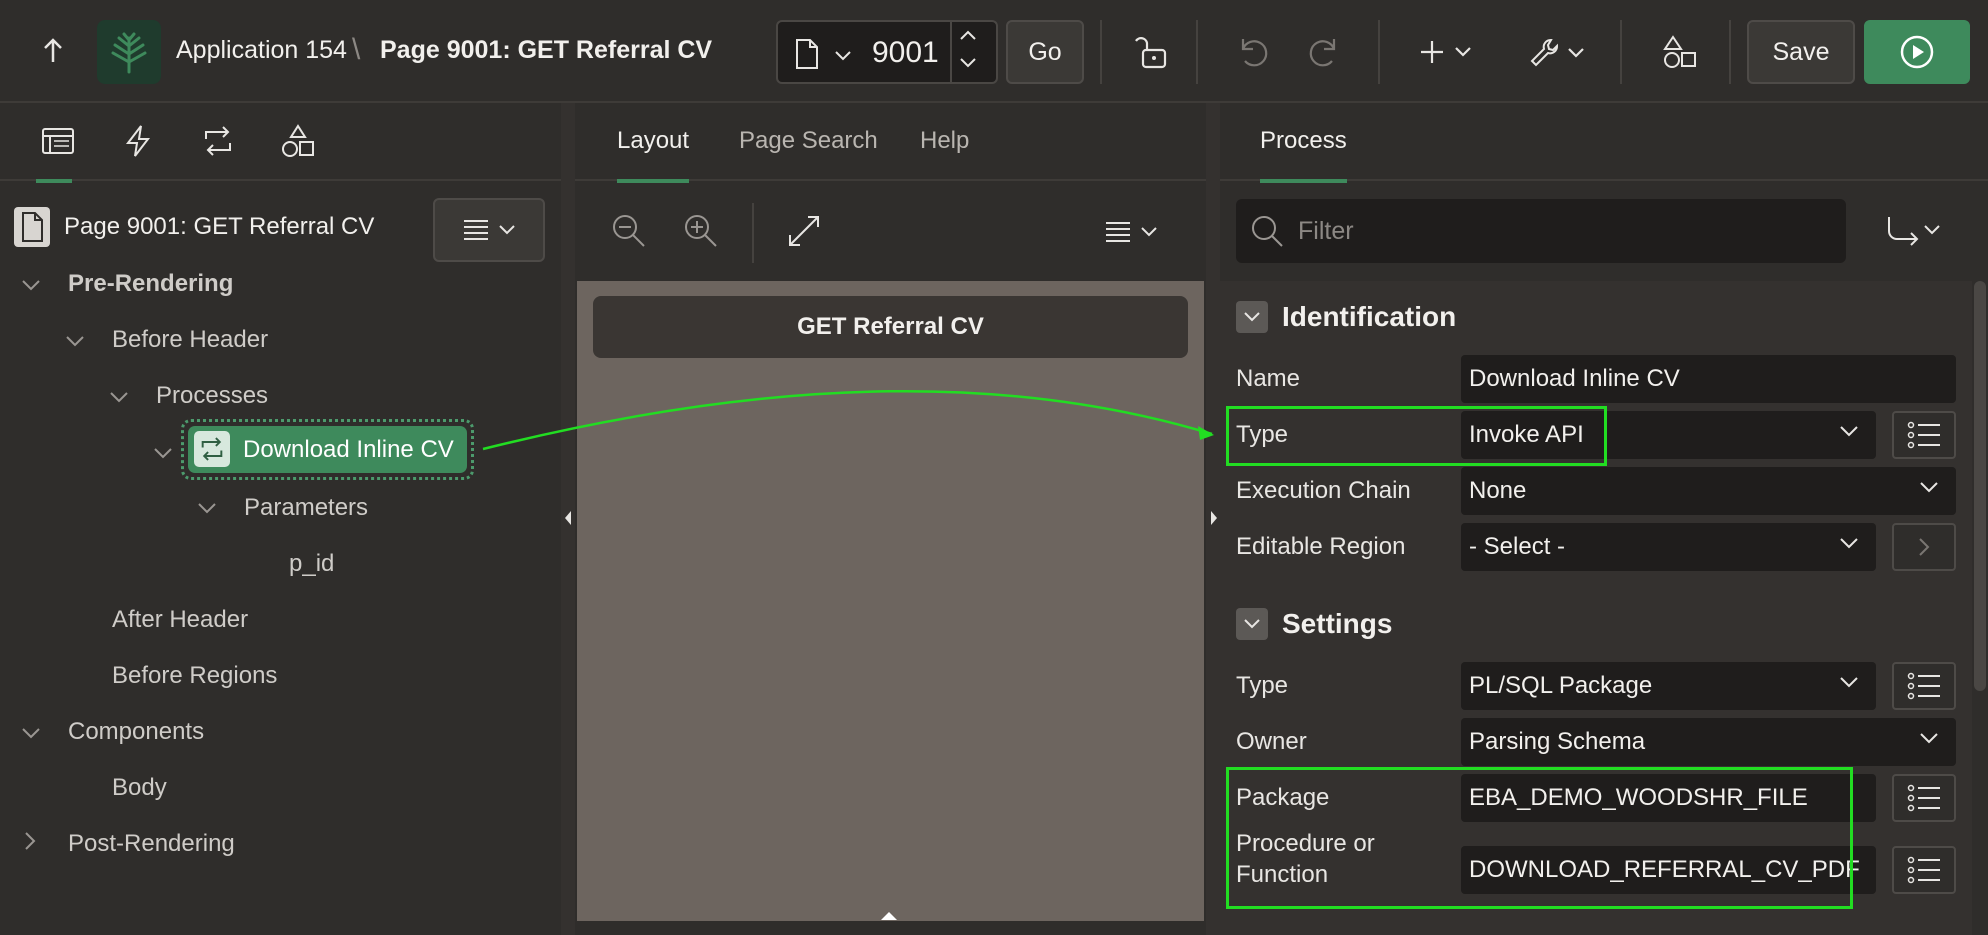 This screenshot has height=935, width=1988. What do you see at coordinates (1801, 52) in the screenshot?
I see `save-button: Save` at bounding box center [1801, 52].